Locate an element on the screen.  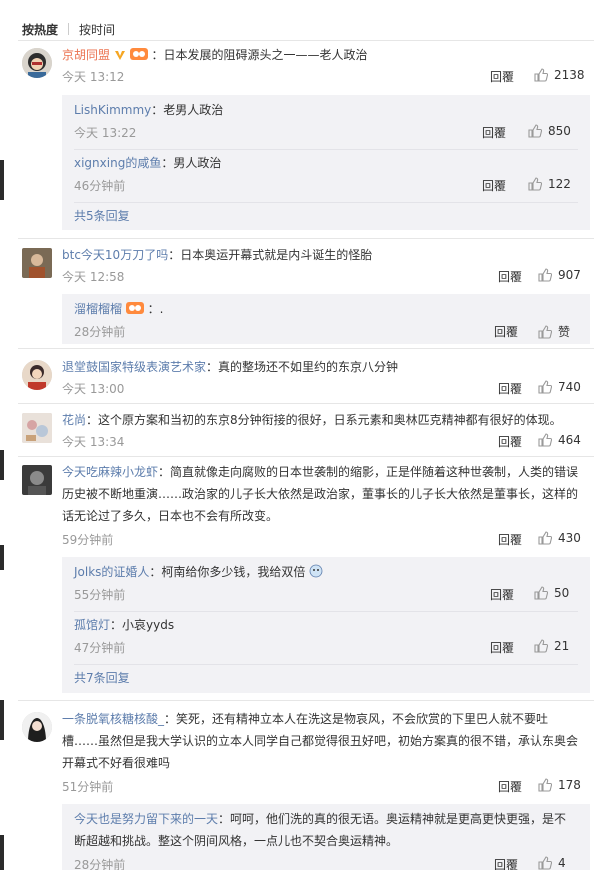
like-count: 907 is located at coordinates (569, 275).